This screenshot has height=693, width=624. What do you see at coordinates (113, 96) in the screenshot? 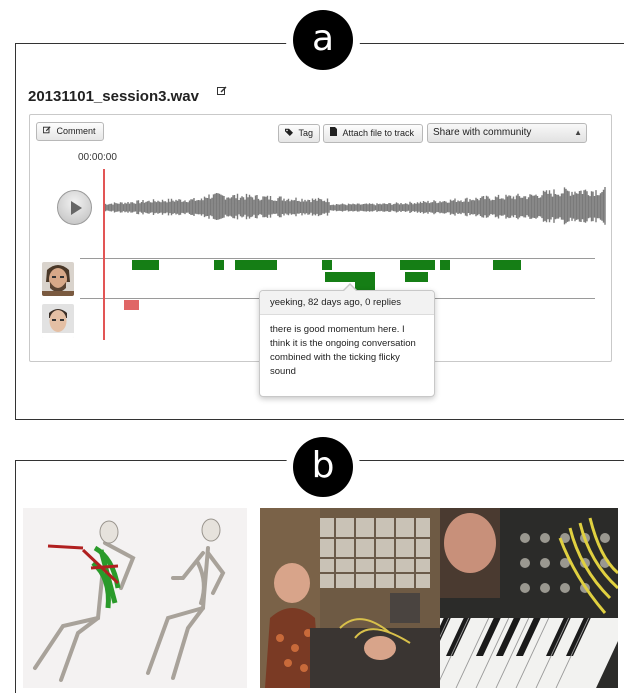
I see `track-title: 20131101_session3.wav` at bounding box center [113, 96].